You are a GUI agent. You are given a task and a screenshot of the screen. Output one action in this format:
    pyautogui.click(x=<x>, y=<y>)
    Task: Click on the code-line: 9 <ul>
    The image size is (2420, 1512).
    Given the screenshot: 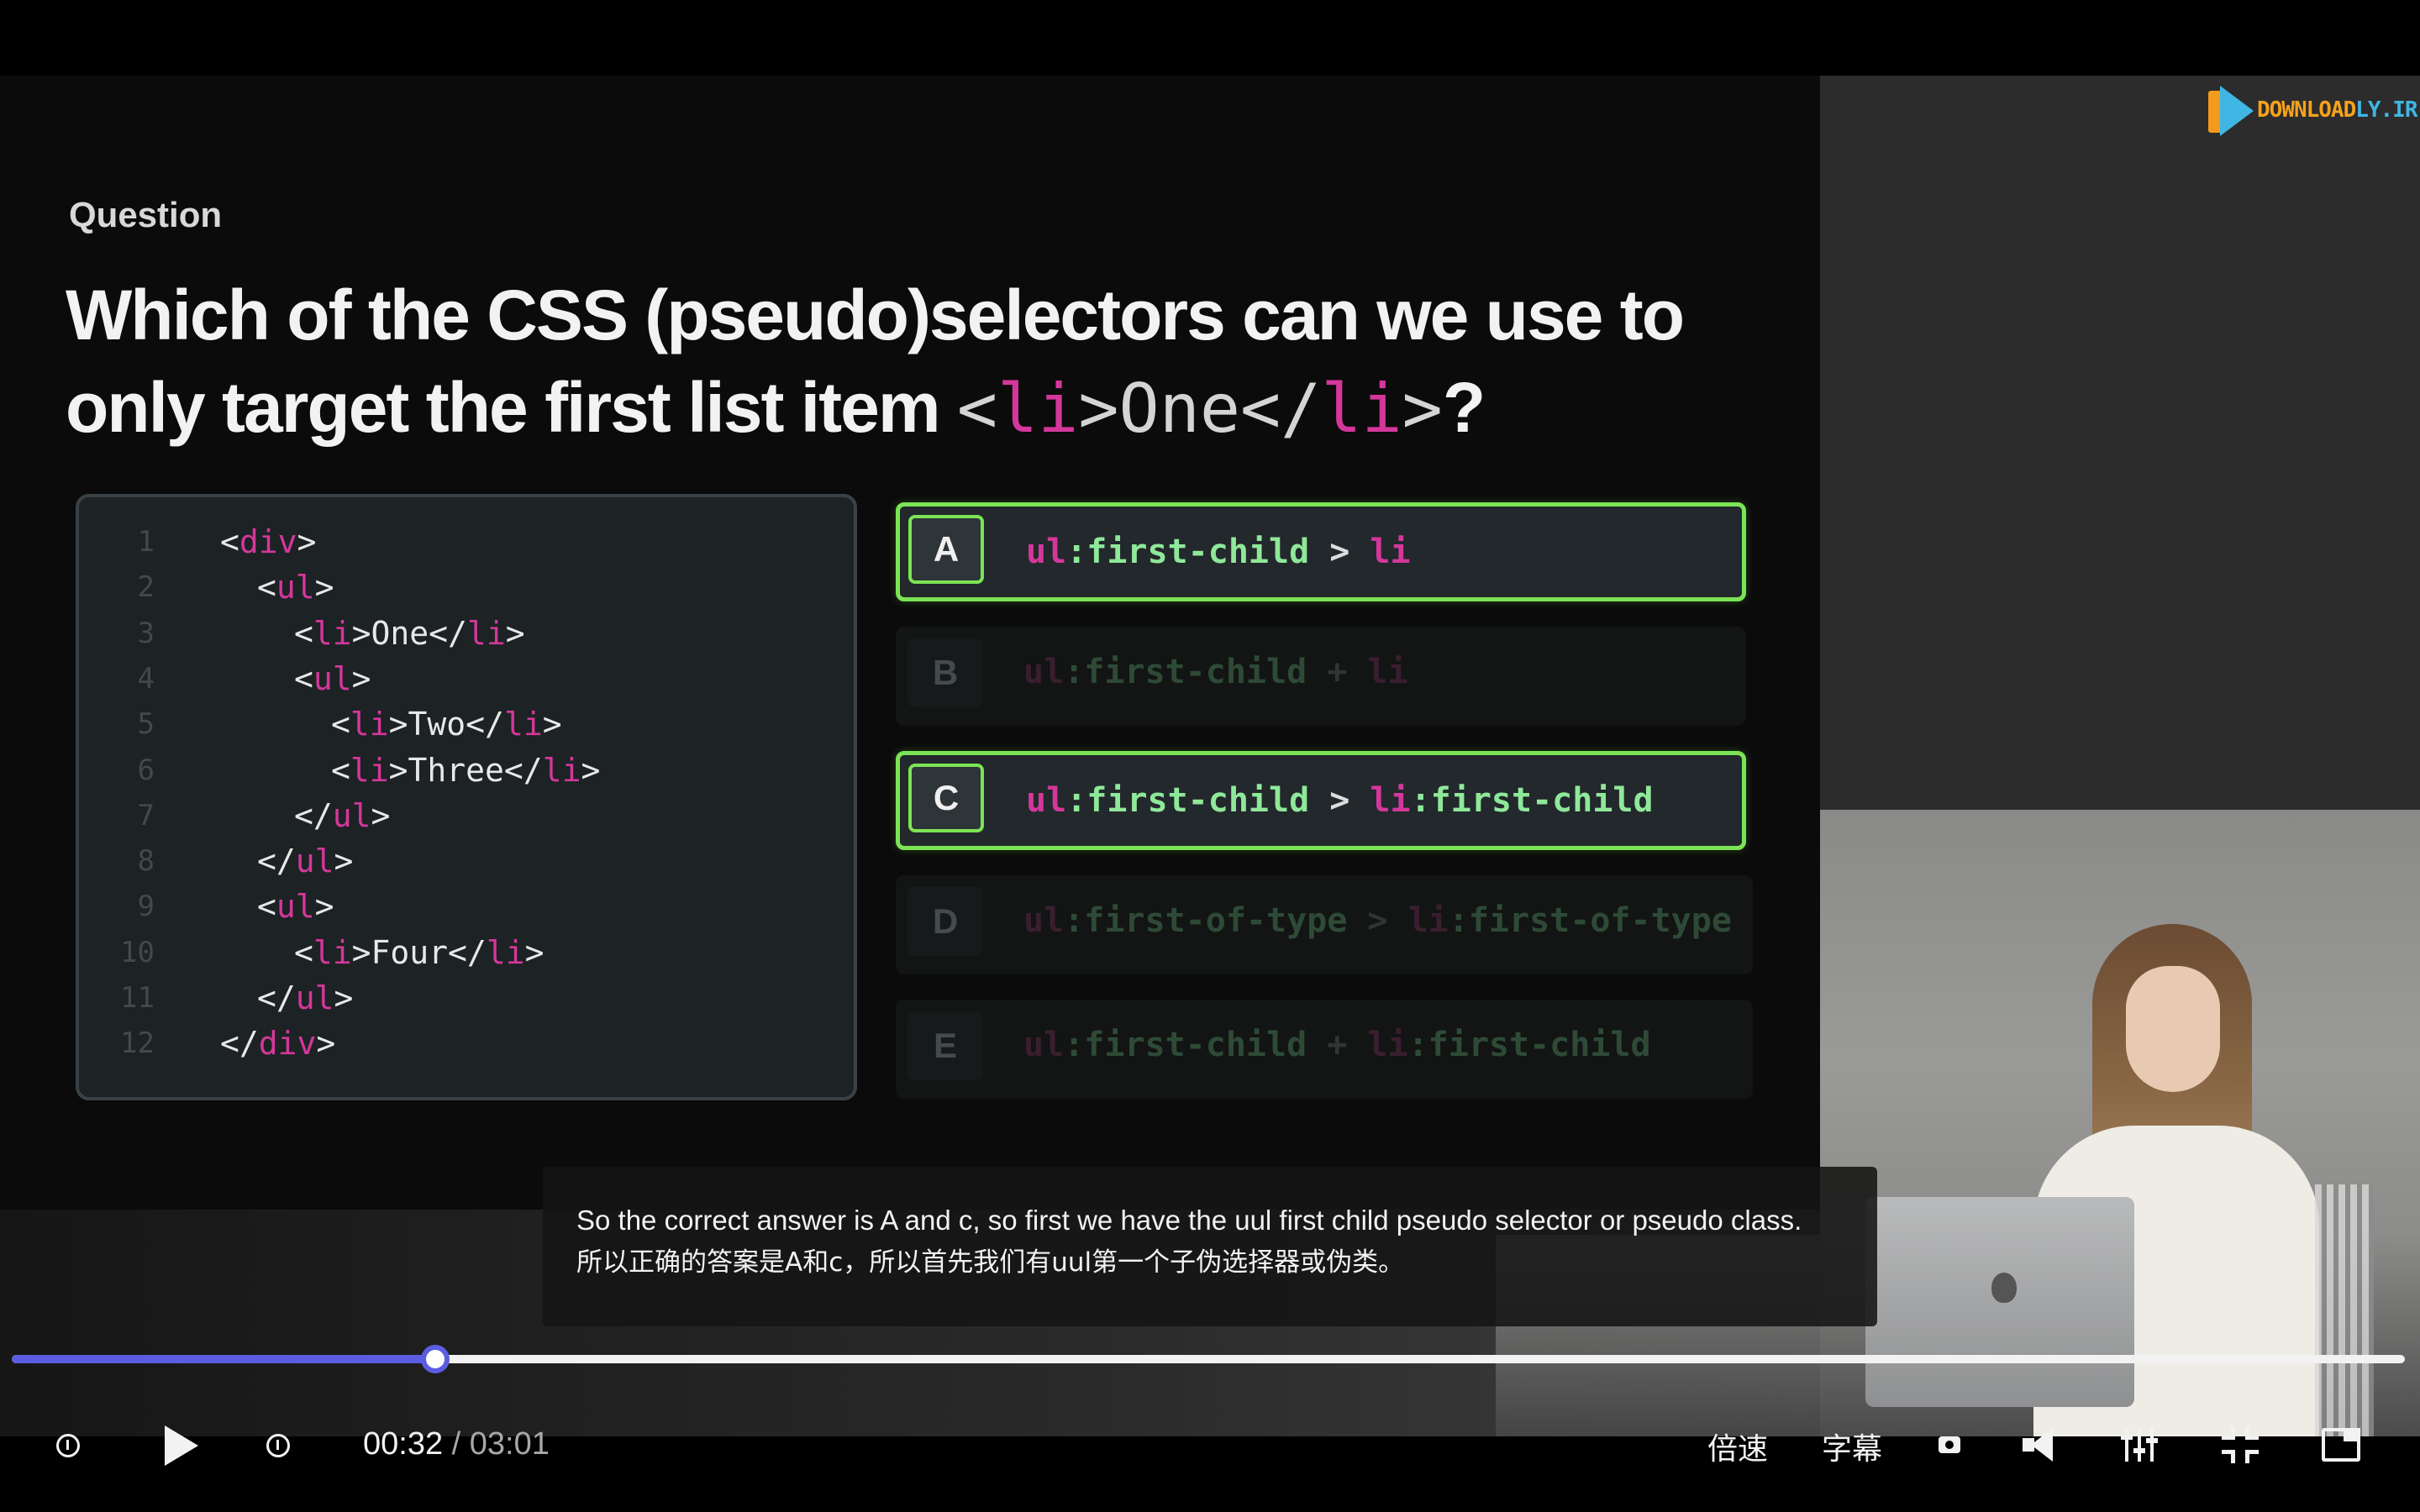 What is the action you would take?
    pyautogui.click(x=466, y=906)
    